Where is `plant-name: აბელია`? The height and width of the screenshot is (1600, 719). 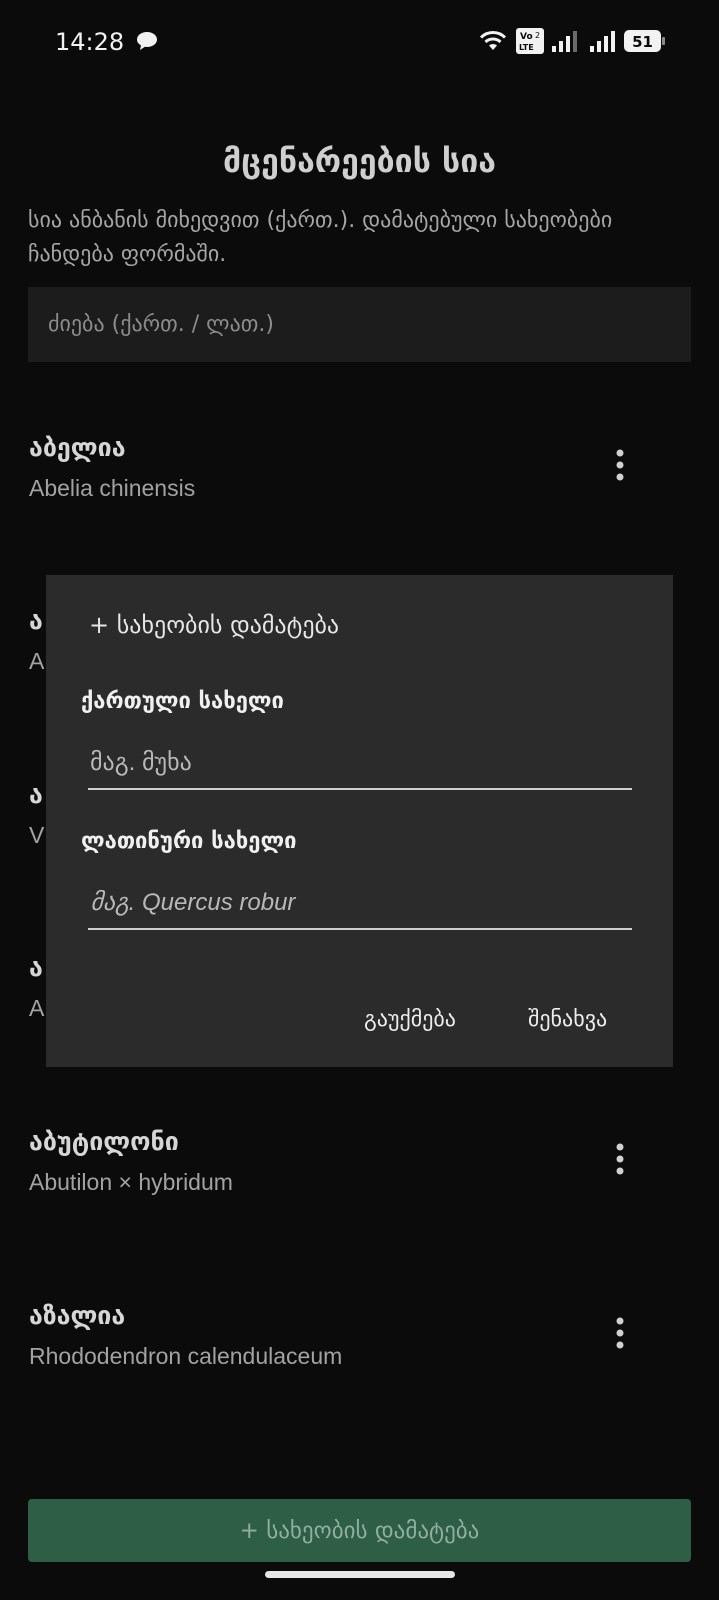 plant-name: აბელია is located at coordinates (77, 447).